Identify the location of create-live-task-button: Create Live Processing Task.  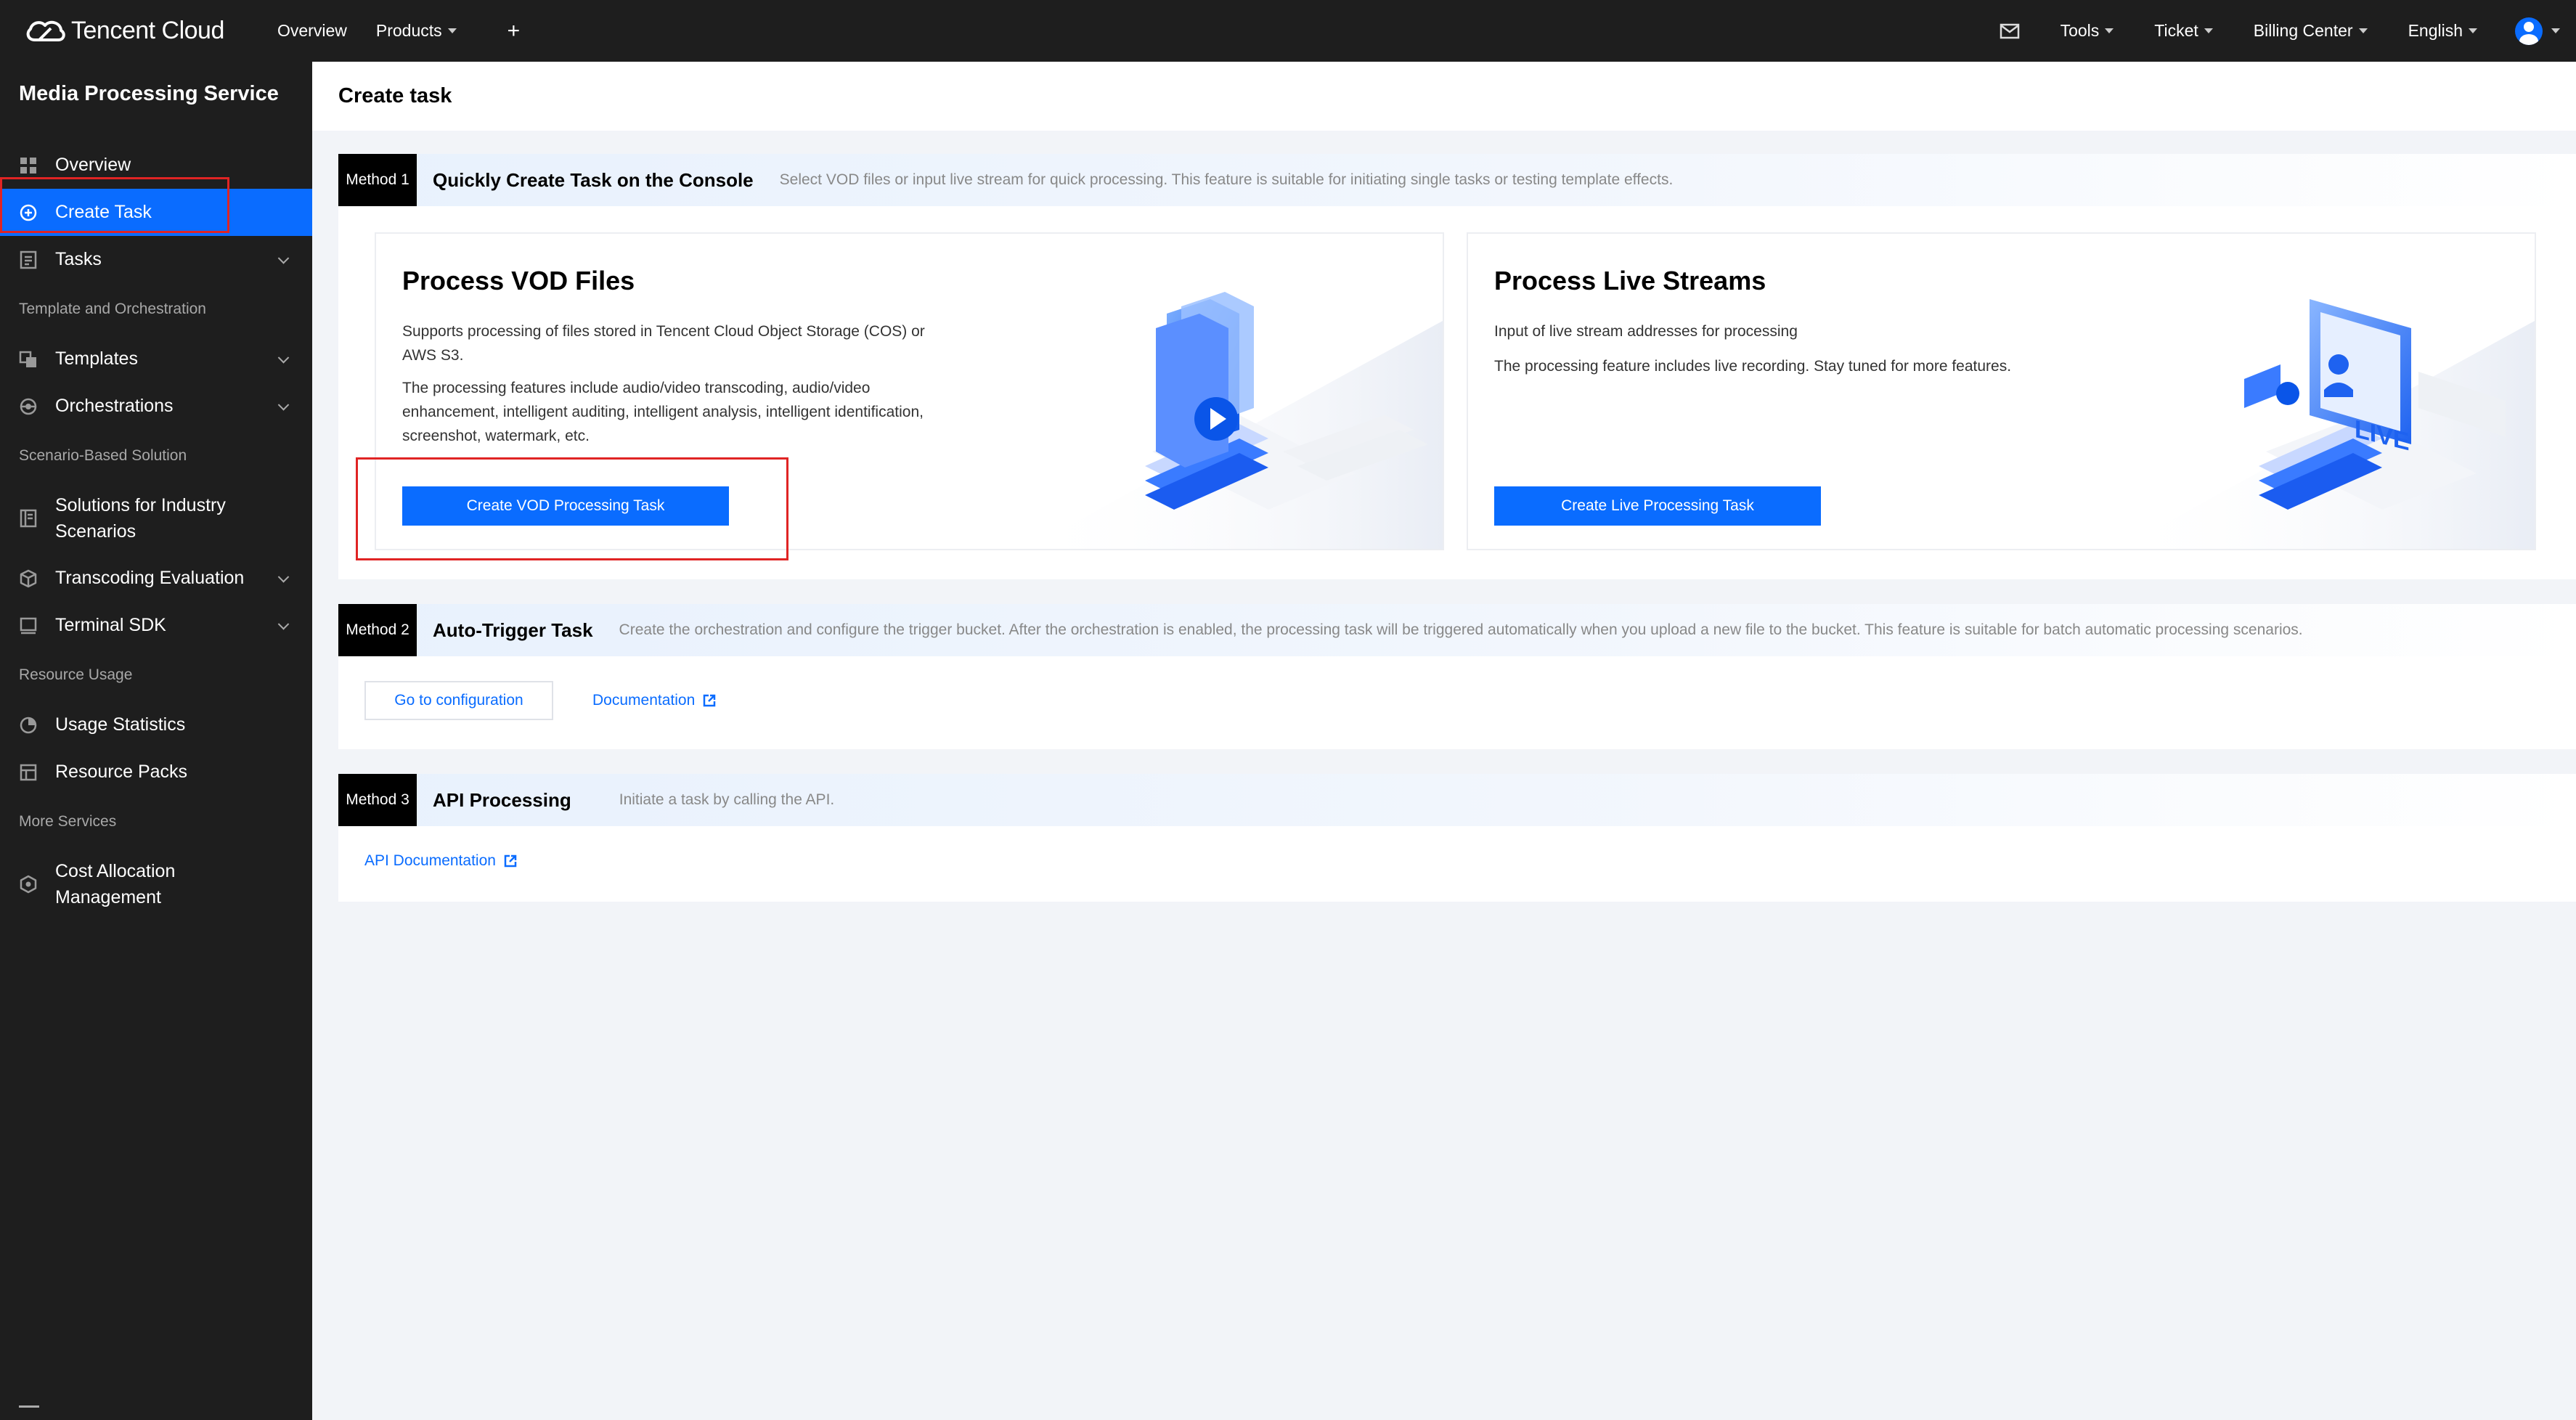
(1657, 506).